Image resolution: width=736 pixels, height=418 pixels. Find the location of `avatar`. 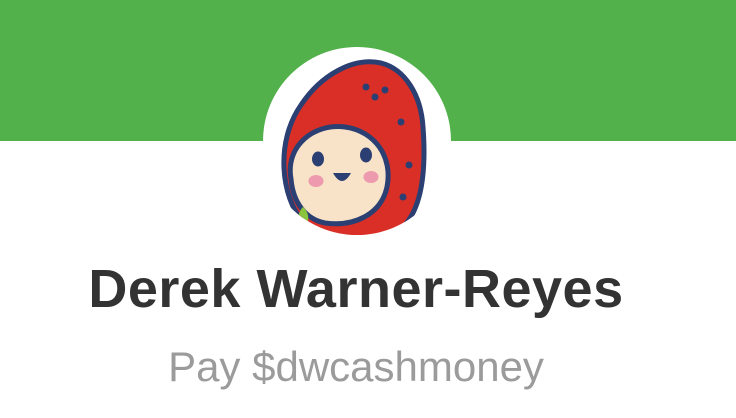

avatar is located at coordinates (357, 141).